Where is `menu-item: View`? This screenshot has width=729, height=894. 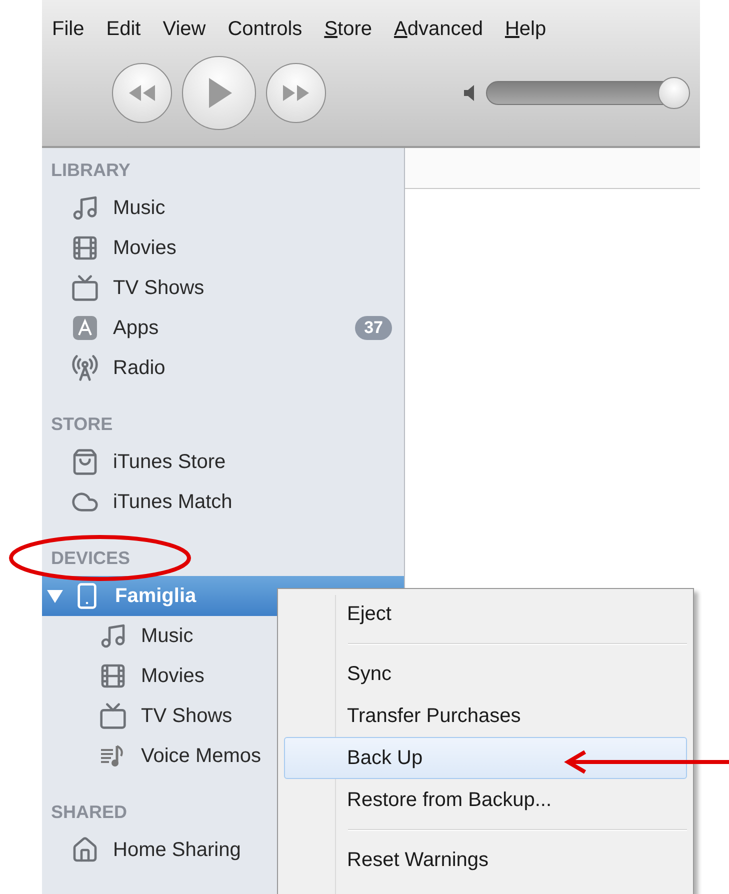
menu-item: View is located at coordinates (184, 29).